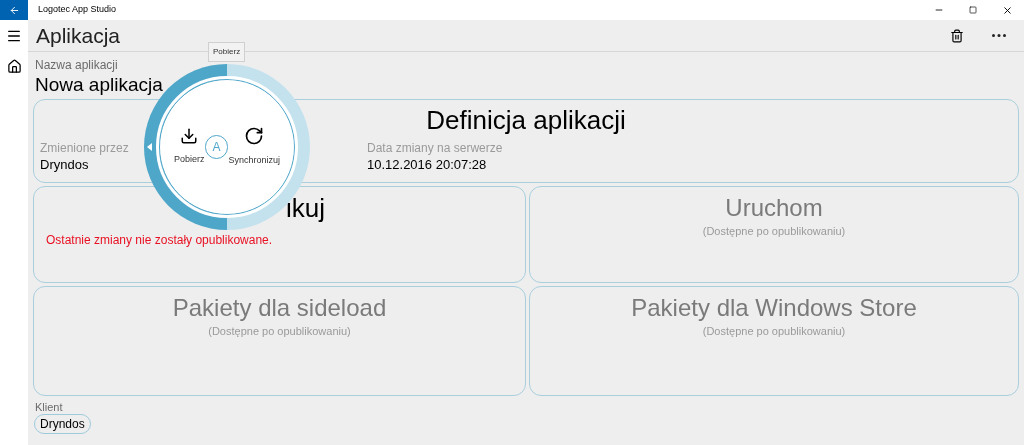  What do you see at coordinates (99, 85) in the screenshot?
I see `app-name: Nowa aplikacja` at bounding box center [99, 85].